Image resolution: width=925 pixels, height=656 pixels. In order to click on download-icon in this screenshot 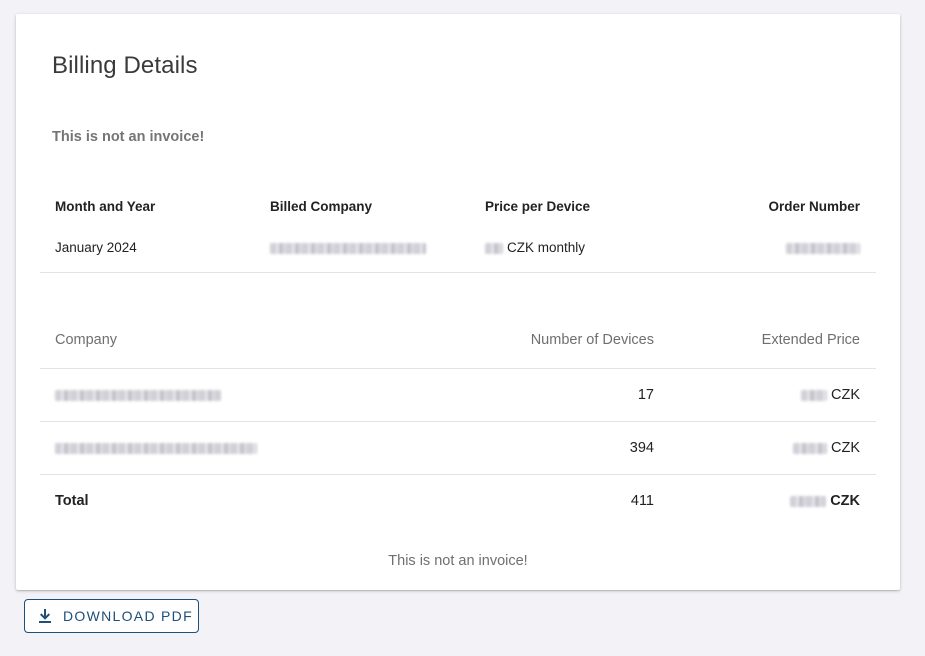, I will do `click(45, 616)`.